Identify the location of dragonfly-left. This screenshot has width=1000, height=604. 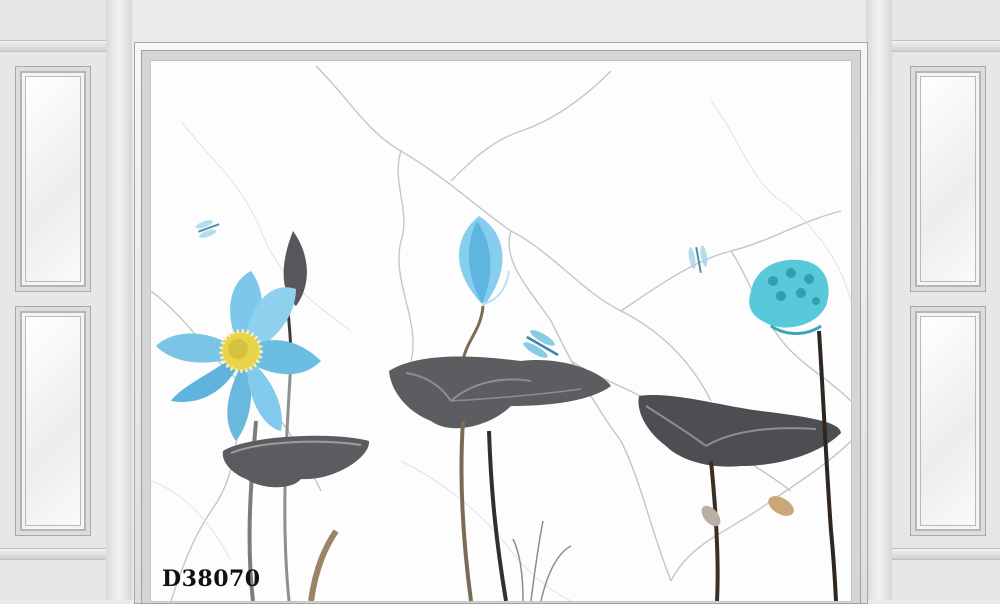
(207, 229).